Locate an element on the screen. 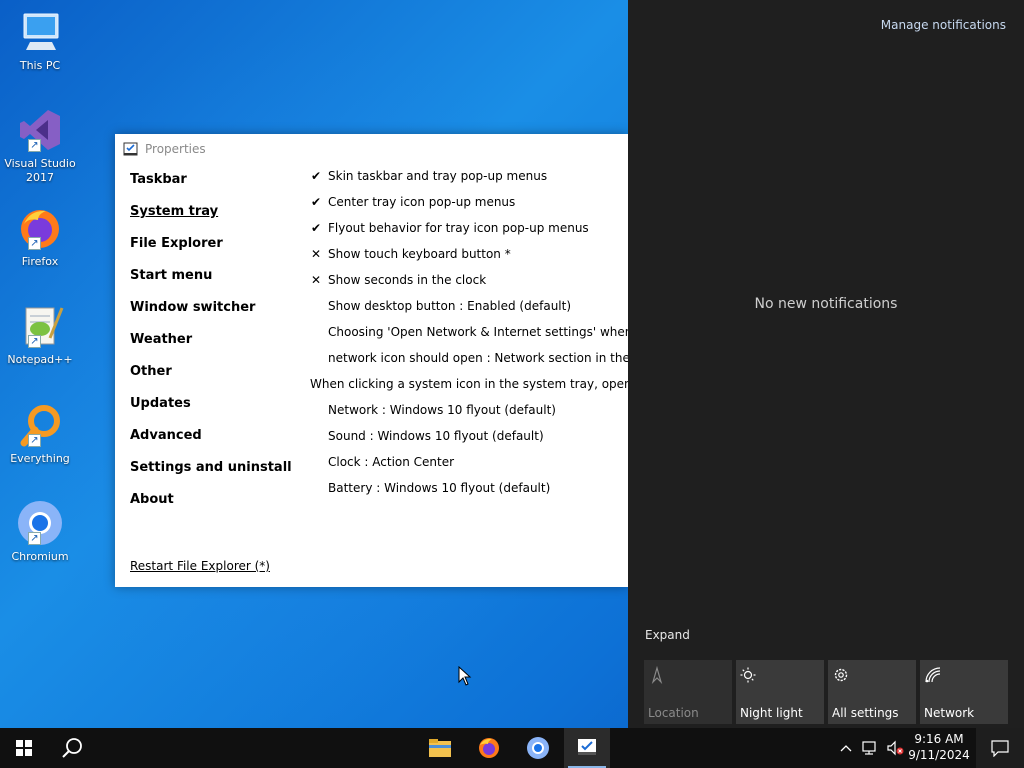  option-skin-menus: ✔ Skin taskbar and tray pop-up menus is located at coordinates (468, 181).